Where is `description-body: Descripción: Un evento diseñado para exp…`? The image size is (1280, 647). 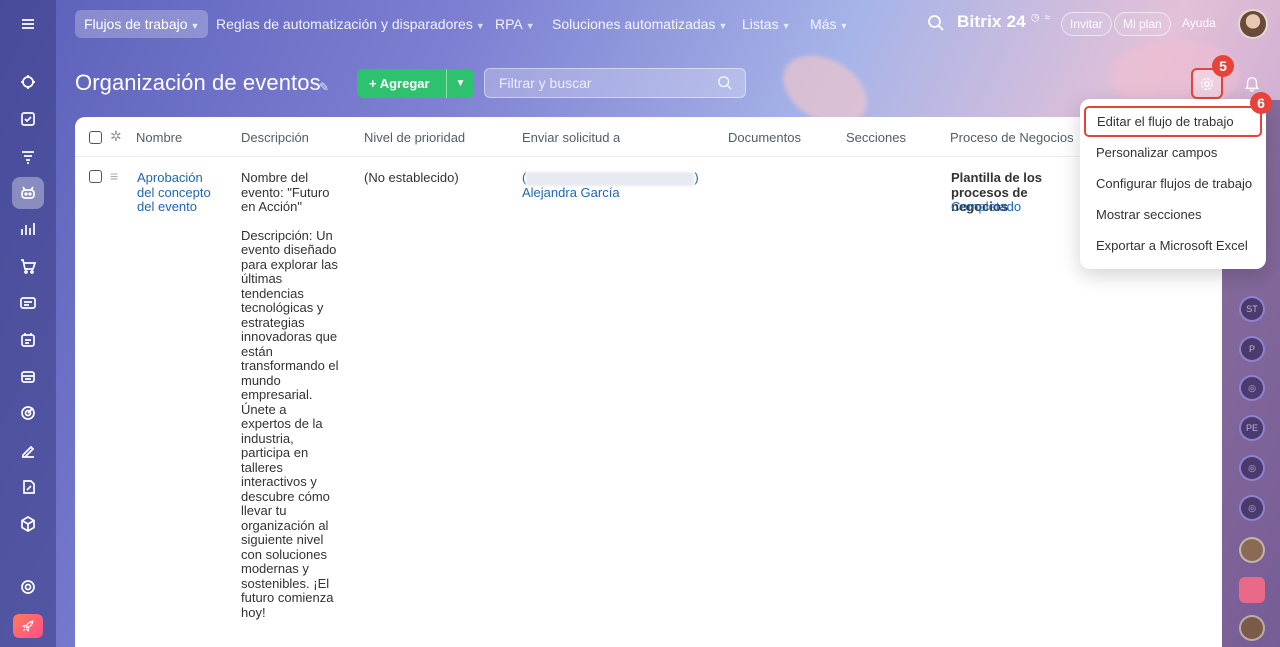 description-body: Descripción: Un evento diseñado para exp… is located at coordinates (290, 423).